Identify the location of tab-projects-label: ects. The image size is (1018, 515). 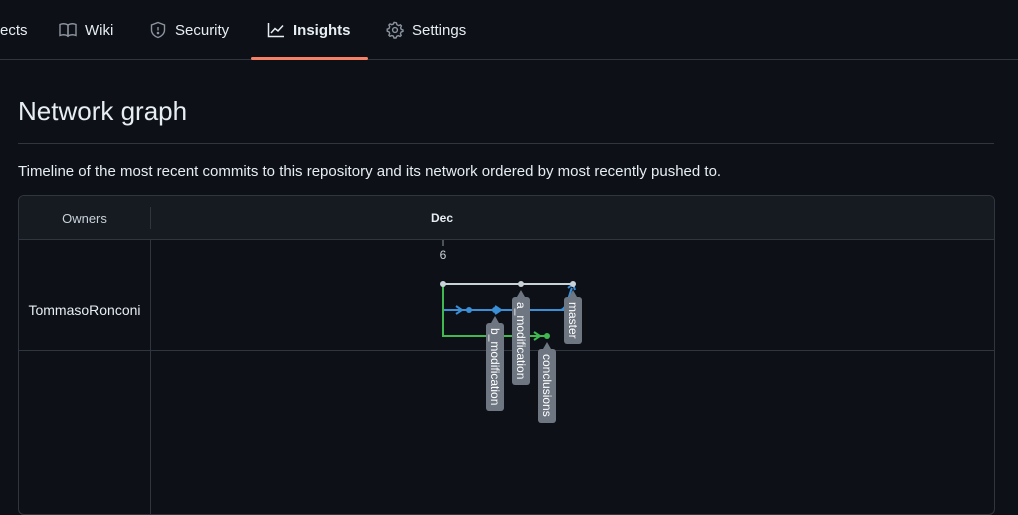
(14, 30).